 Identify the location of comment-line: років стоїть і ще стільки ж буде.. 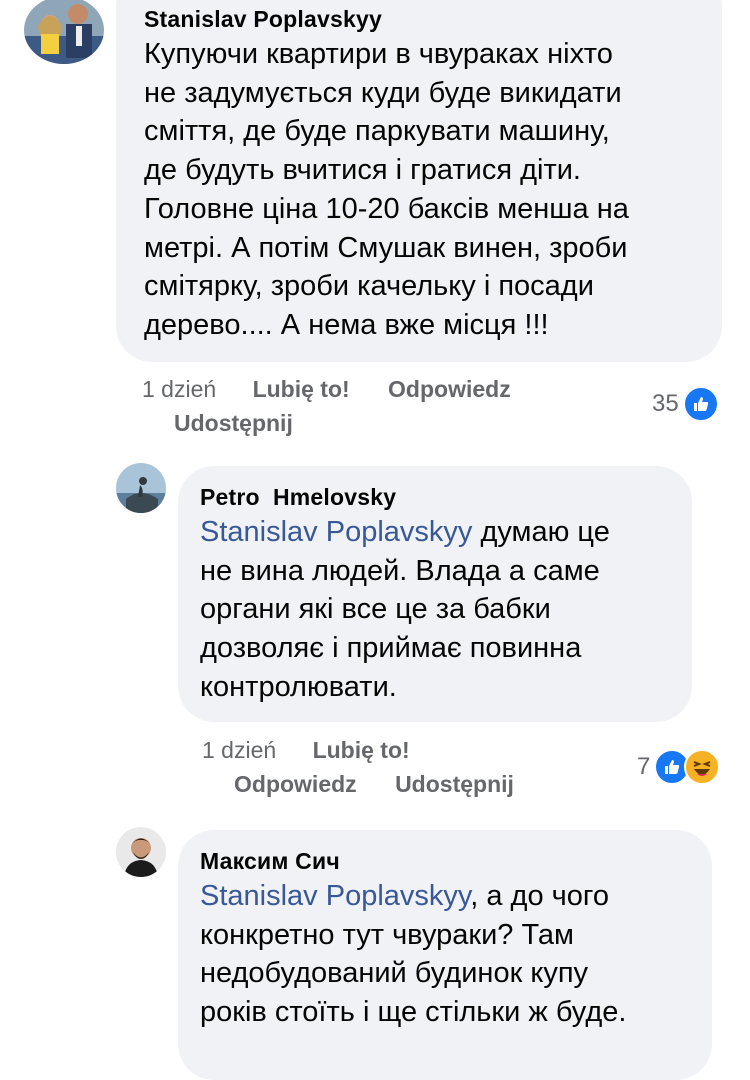
(413, 1012).